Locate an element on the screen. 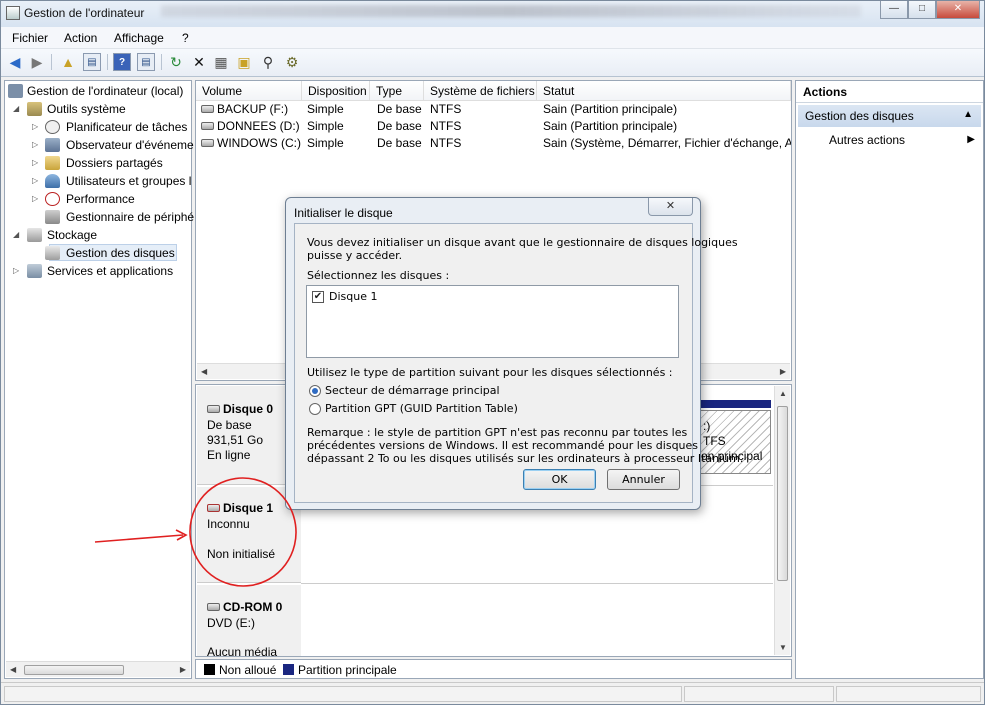 The height and width of the screenshot is (705, 985). open-icon: ▣ is located at coordinates (244, 62).